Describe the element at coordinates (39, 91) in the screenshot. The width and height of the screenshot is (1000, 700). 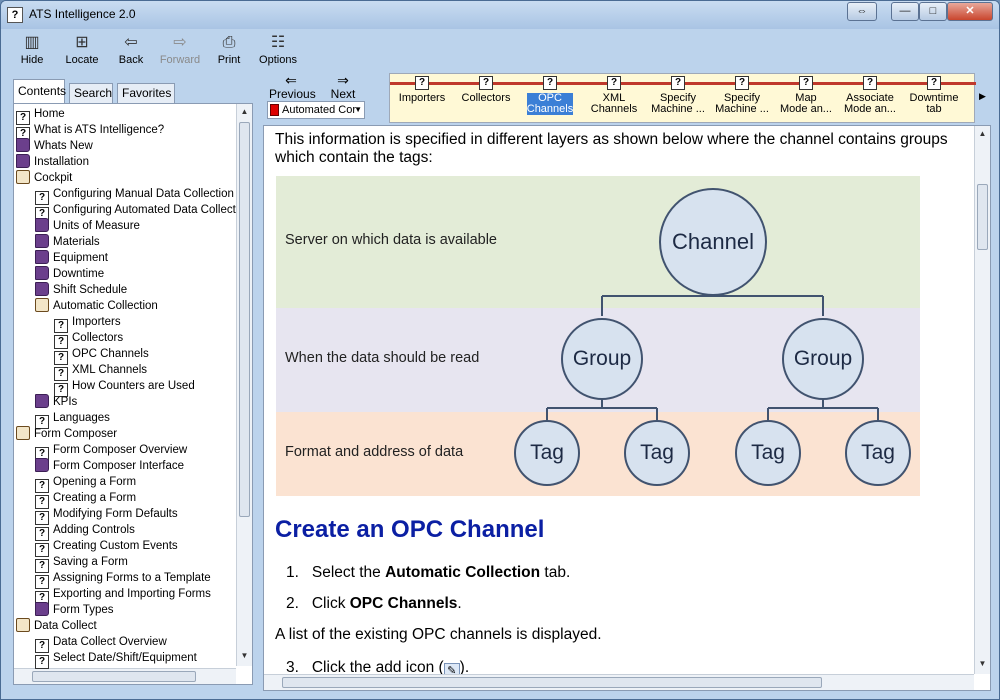
I see `tab-contents: Contents` at that location.